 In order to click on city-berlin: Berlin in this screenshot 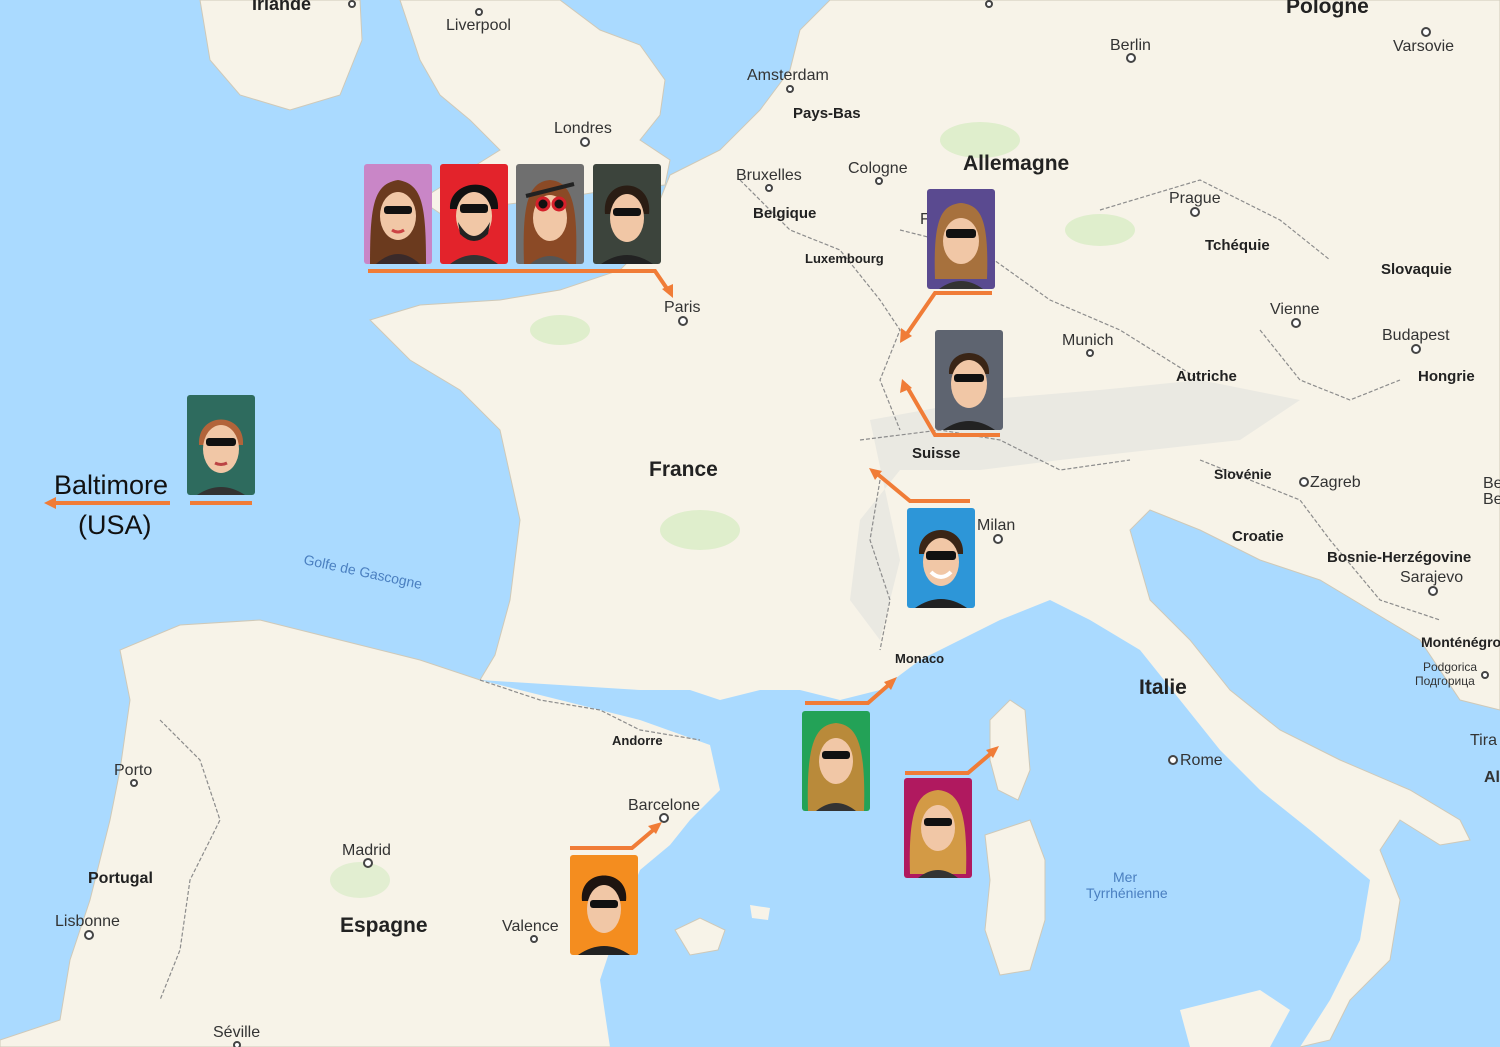, I will do `click(1130, 45)`.